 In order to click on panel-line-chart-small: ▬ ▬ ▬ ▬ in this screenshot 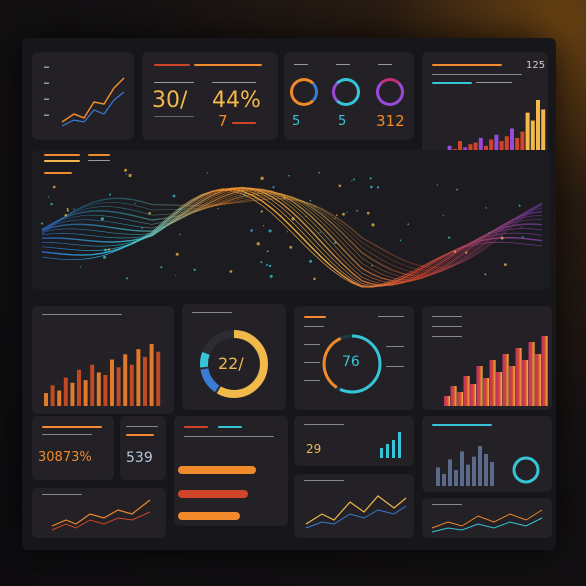, I will do `click(83, 96)`.